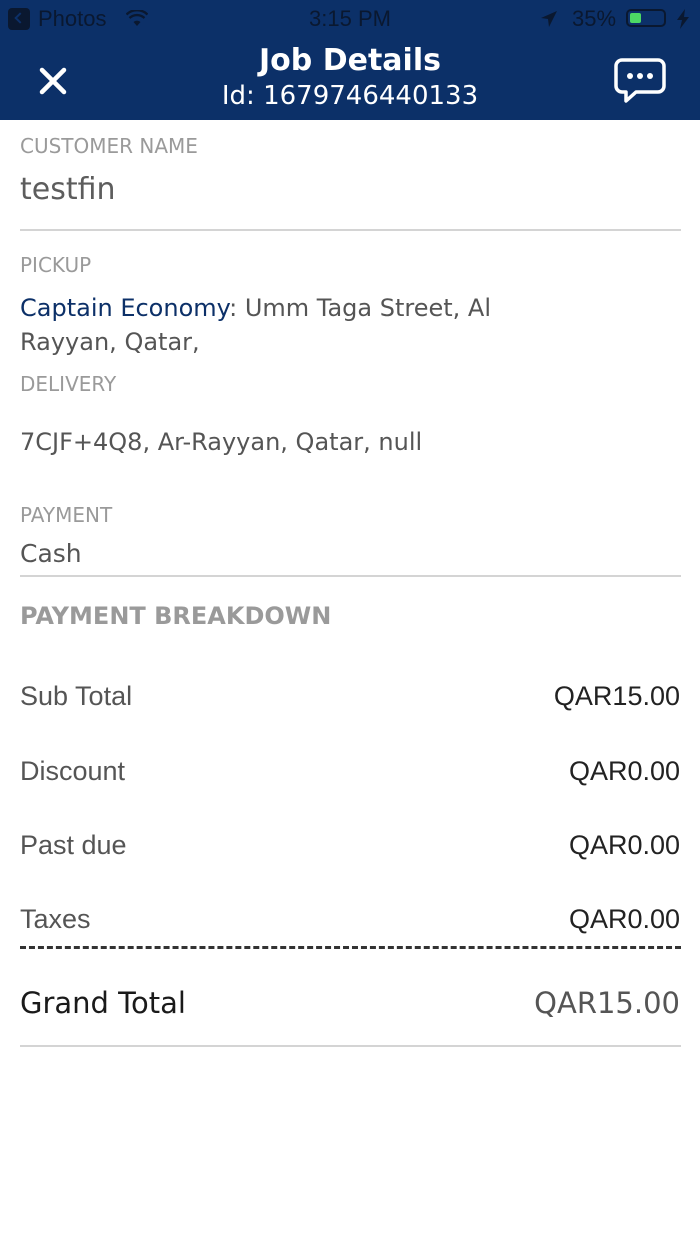  I want to click on discount-label: Discount, so click(73, 771).